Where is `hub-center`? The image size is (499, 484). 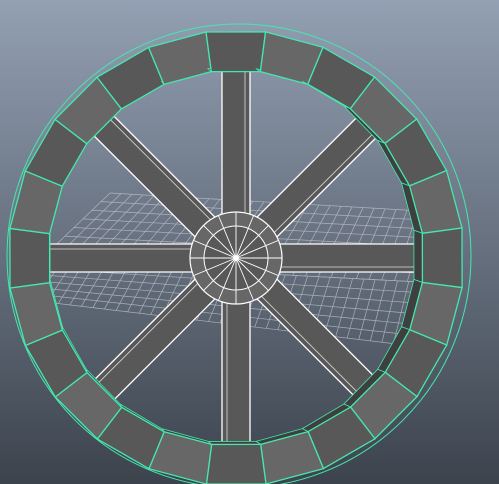
hub-center is located at coordinates (236, 258).